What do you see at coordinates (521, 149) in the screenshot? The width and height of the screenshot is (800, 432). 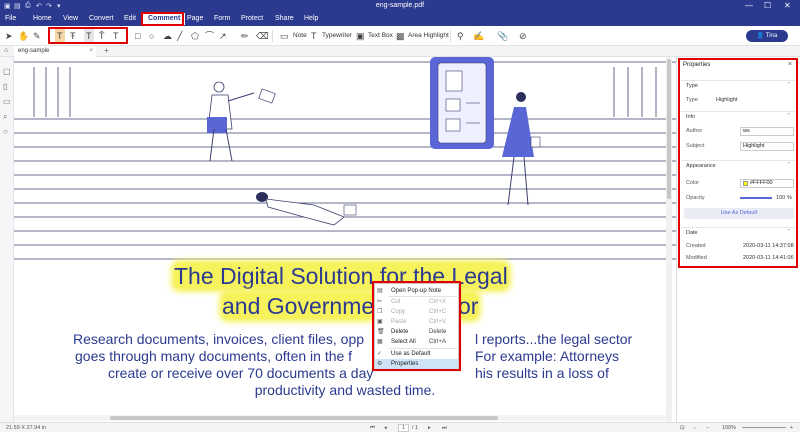 I see `woman-in-dress-figure` at bounding box center [521, 149].